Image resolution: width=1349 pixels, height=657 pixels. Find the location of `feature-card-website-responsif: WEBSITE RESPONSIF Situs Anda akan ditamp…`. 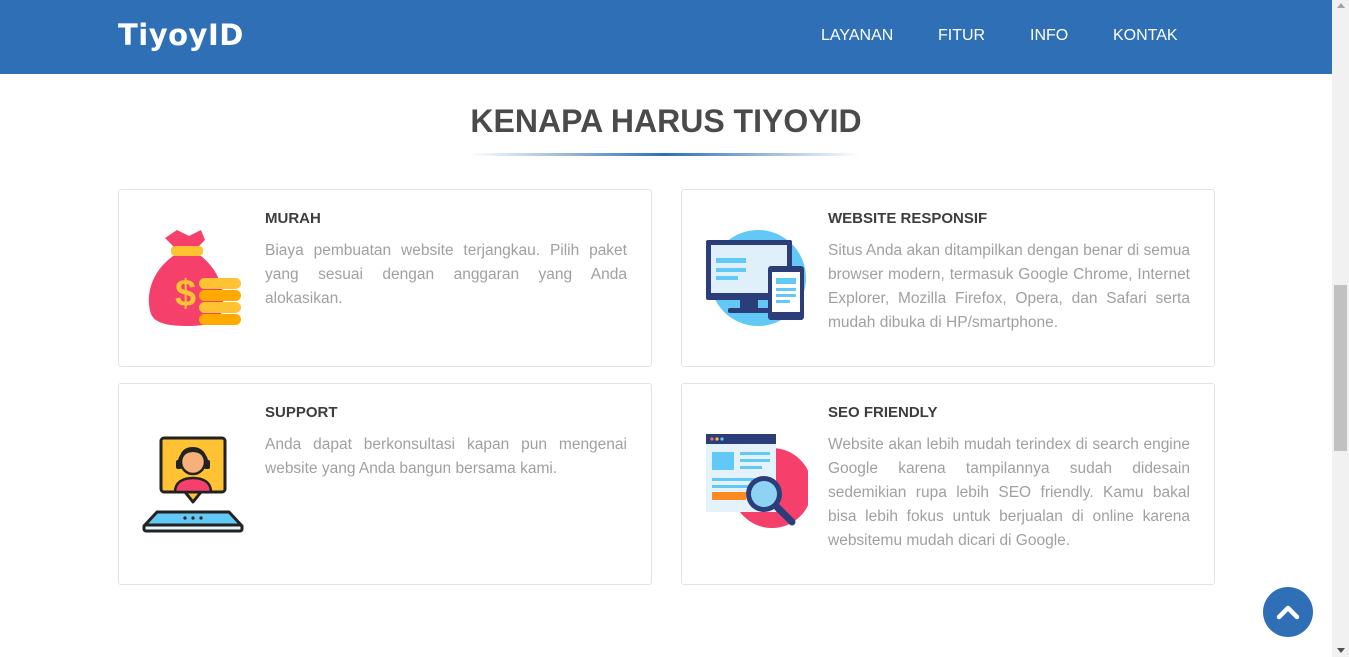

feature-card-website-responsif: WEBSITE RESPONSIF Situs Anda akan ditamp… is located at coordinates (948, 278).